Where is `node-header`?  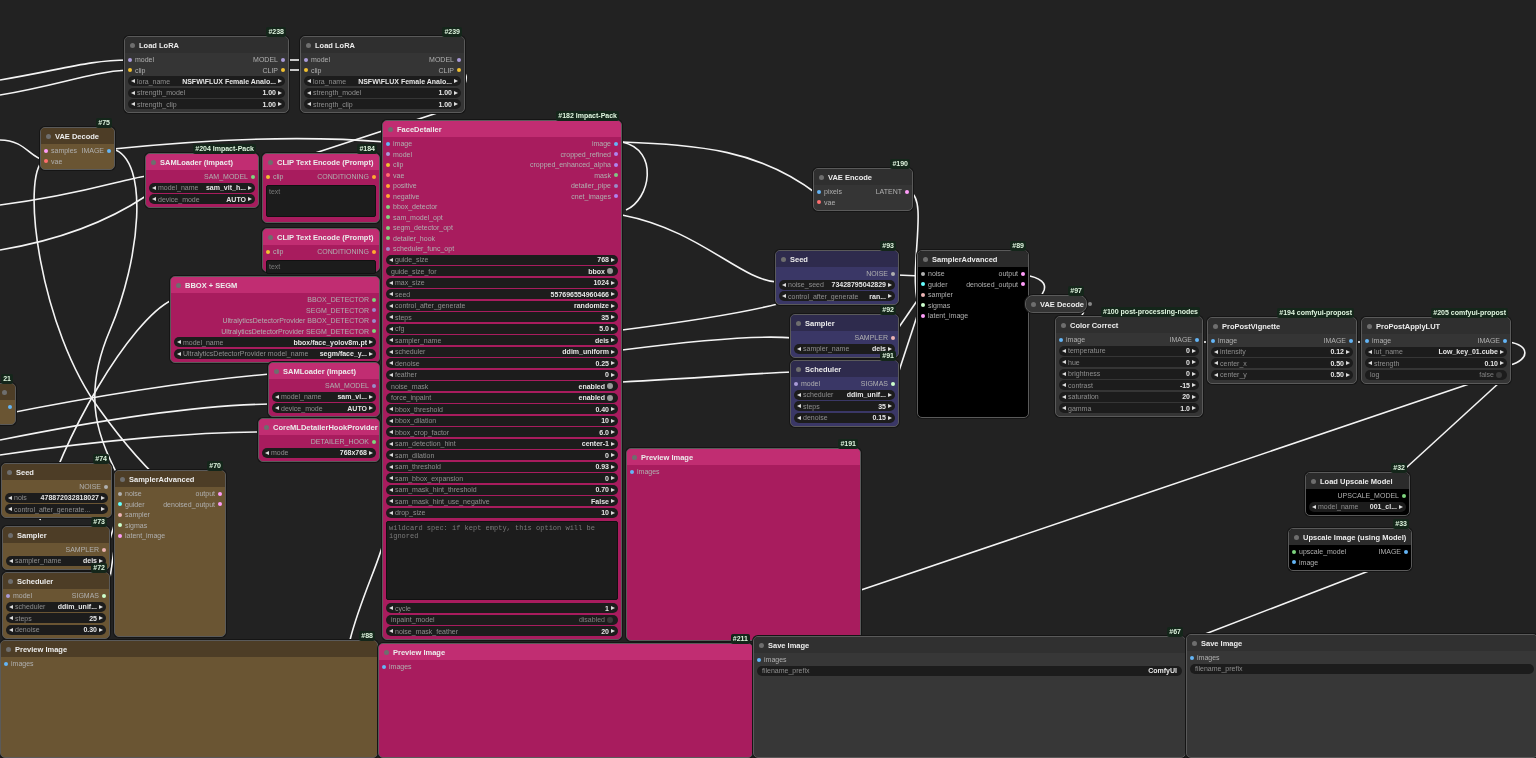 node-header is located at coordinates (7, 392).